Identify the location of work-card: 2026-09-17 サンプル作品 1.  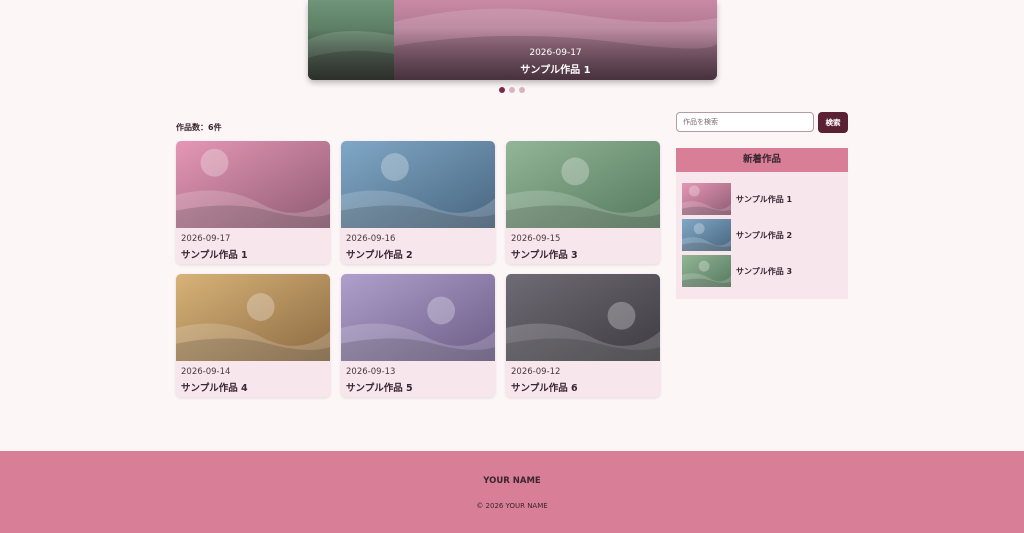
(253, 202).